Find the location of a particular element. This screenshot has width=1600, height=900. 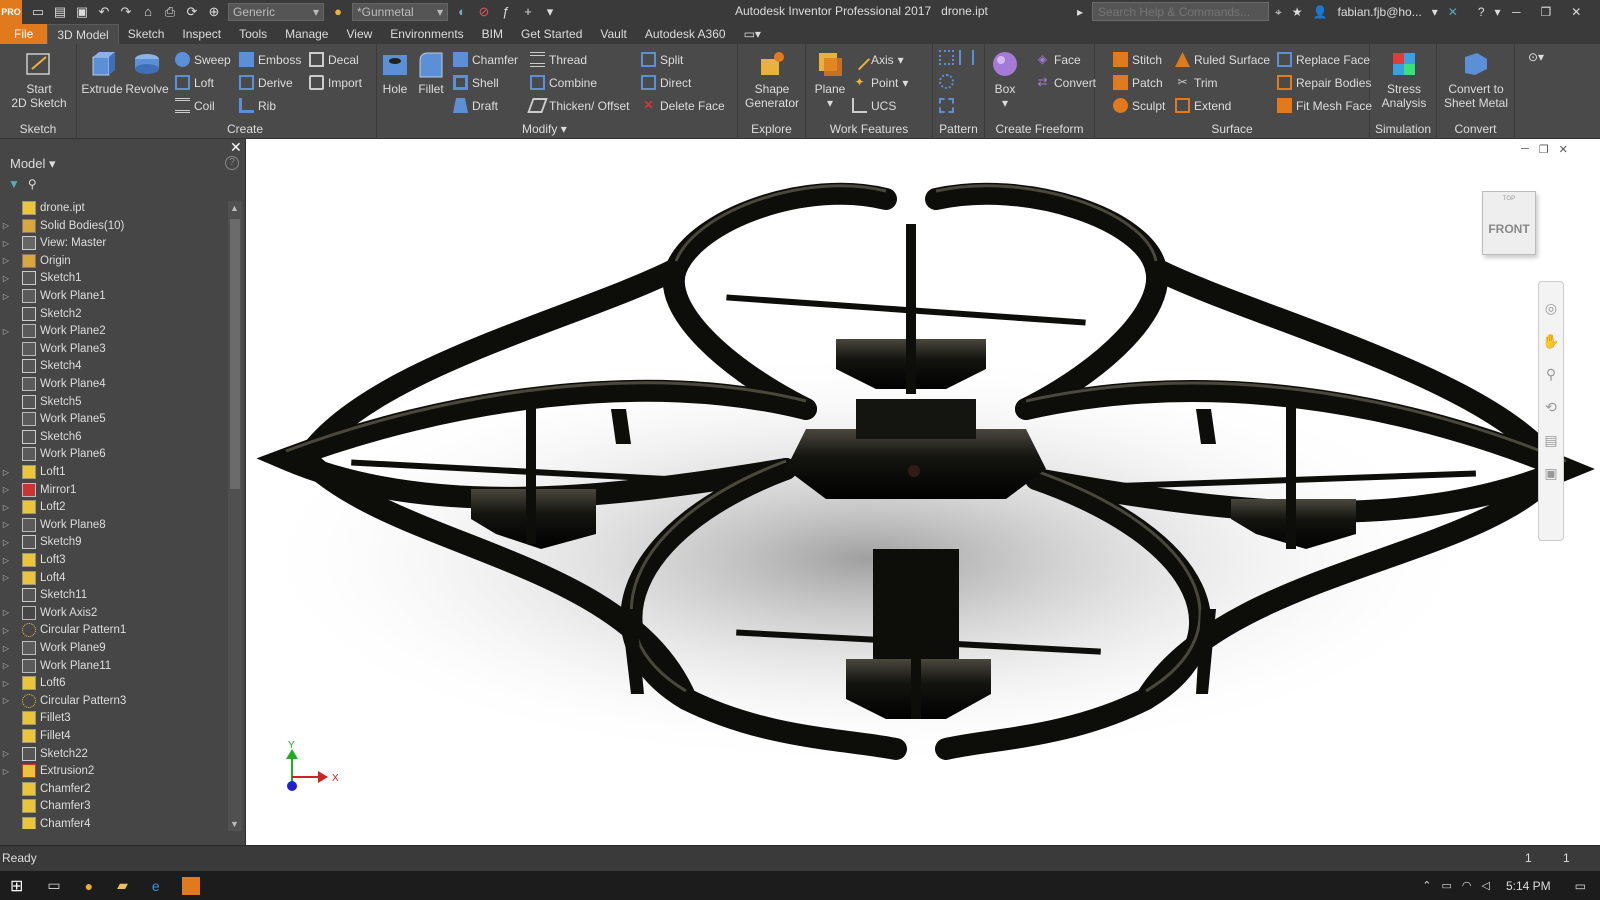

stress-analysis-button: Stress Analysis is located at coordinates (1404, 79).